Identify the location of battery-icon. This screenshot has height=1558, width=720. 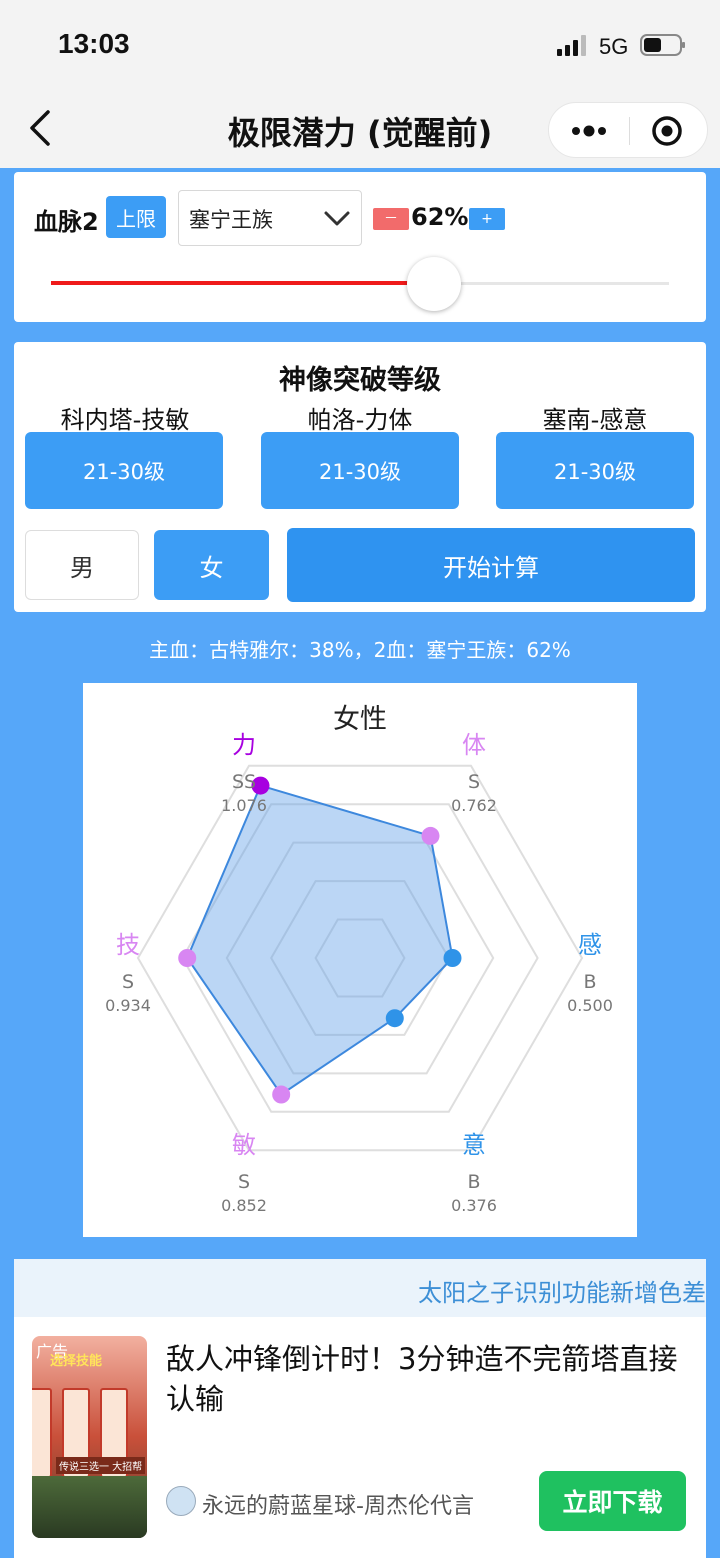
(662, 45).